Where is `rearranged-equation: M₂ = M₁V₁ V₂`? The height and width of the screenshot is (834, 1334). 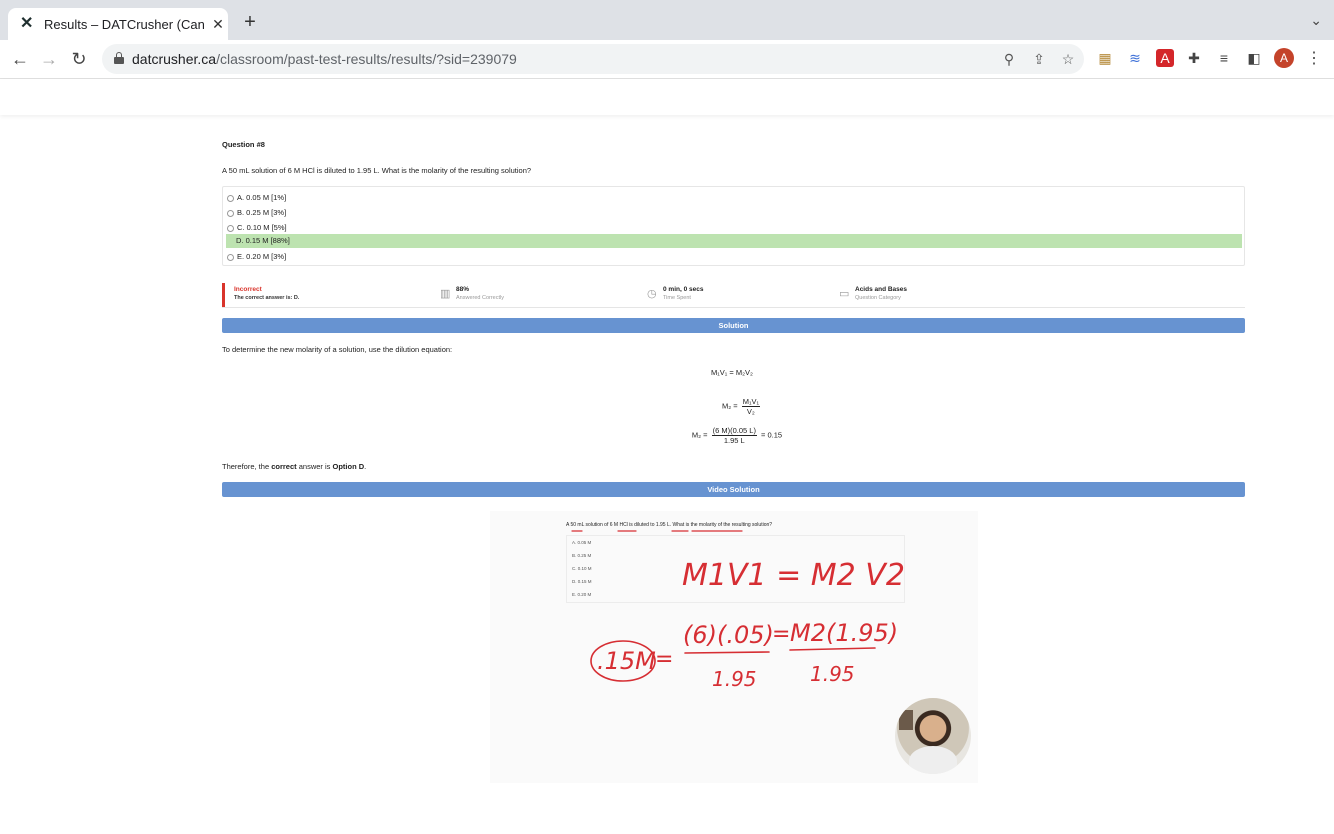 rearranged-equation: M₂ = M₁V₁ V₂ is located at coordinates (742, 406).